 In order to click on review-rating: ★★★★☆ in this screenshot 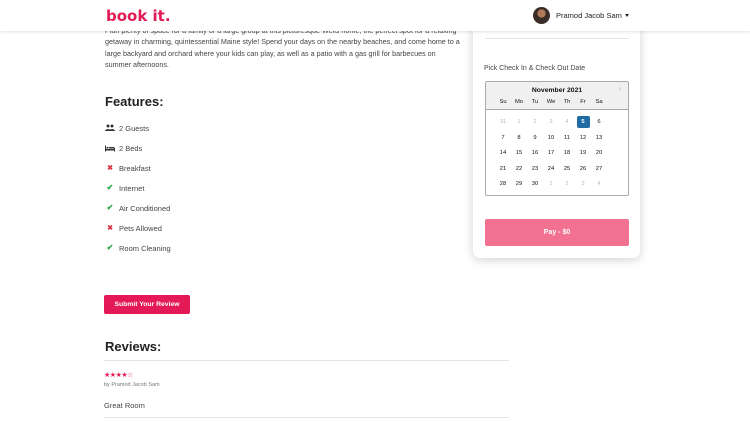, I will do `click(118, 375)`.